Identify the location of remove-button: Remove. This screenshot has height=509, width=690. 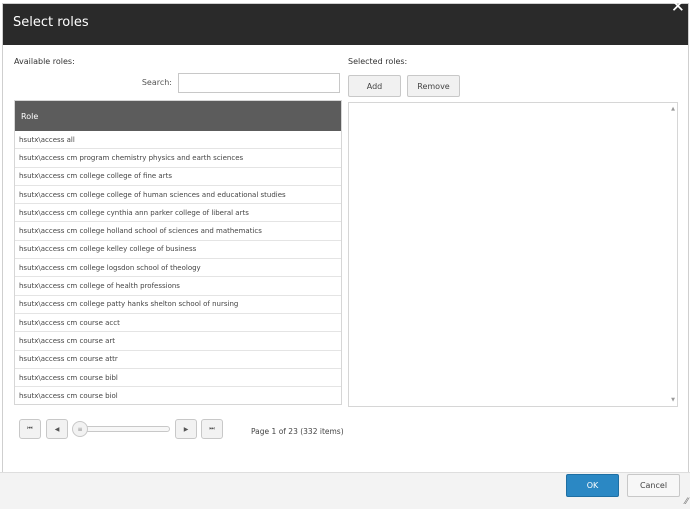
(433, 86).